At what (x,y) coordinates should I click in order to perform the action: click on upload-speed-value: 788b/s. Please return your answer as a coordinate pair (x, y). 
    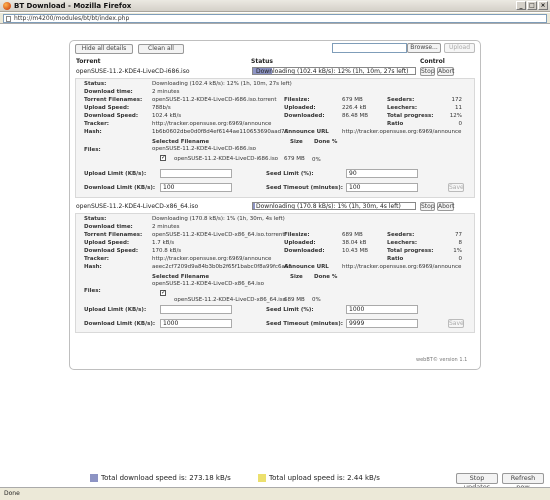
    Looking at the image, I should click on (161, 108).